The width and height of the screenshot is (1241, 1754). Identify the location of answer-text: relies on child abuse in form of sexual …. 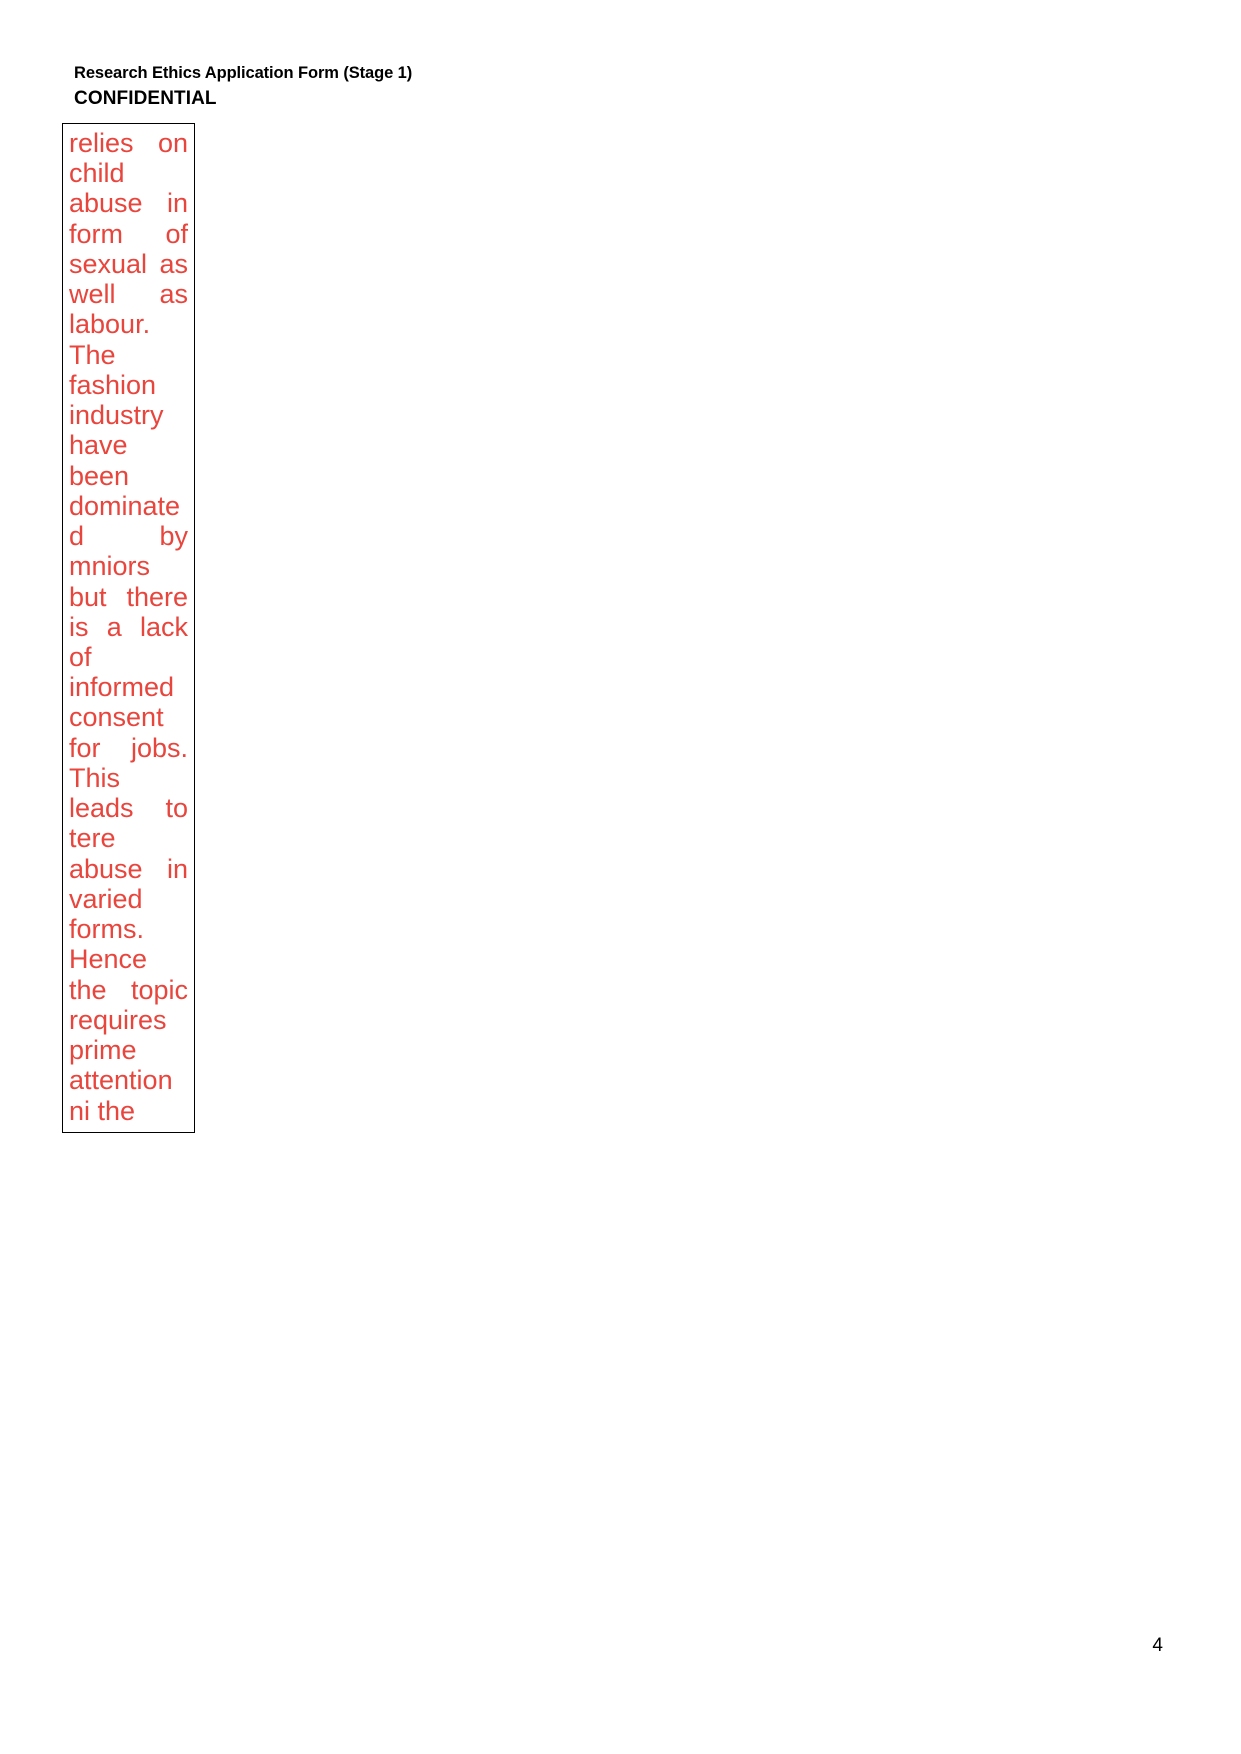
(128, 627).